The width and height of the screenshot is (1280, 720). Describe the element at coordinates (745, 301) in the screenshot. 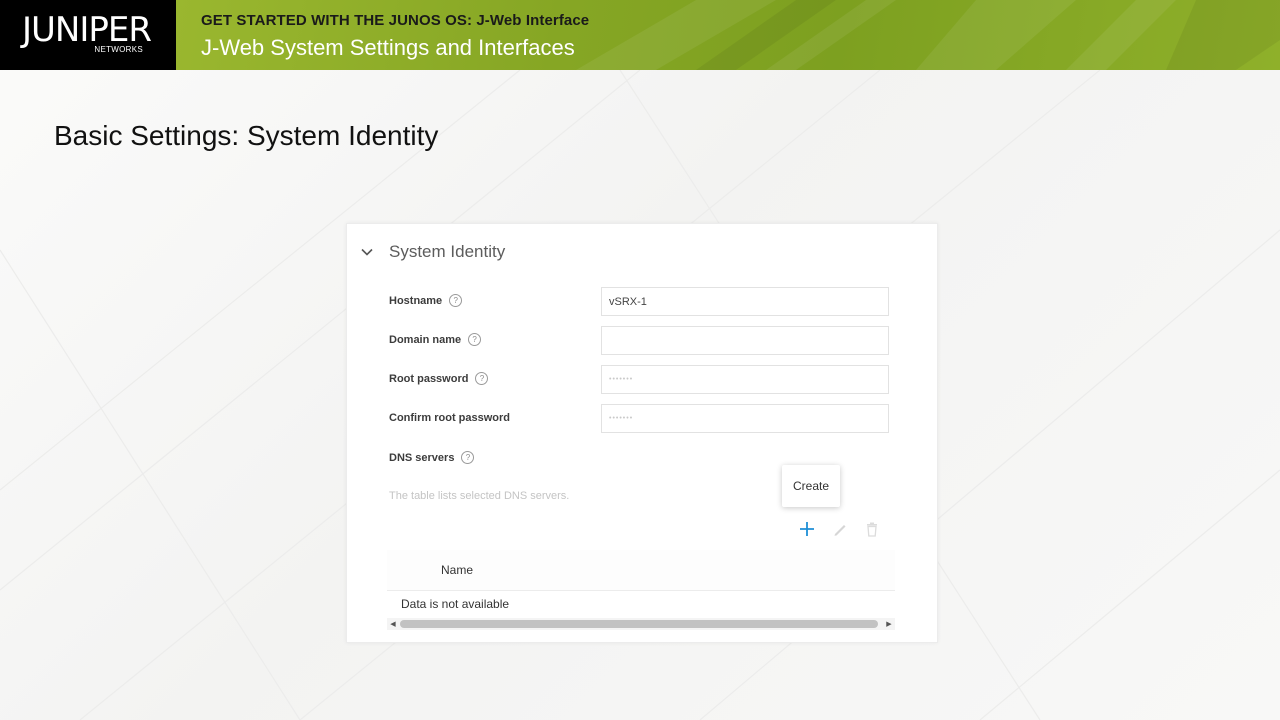

I see `hostname-input` at that location.